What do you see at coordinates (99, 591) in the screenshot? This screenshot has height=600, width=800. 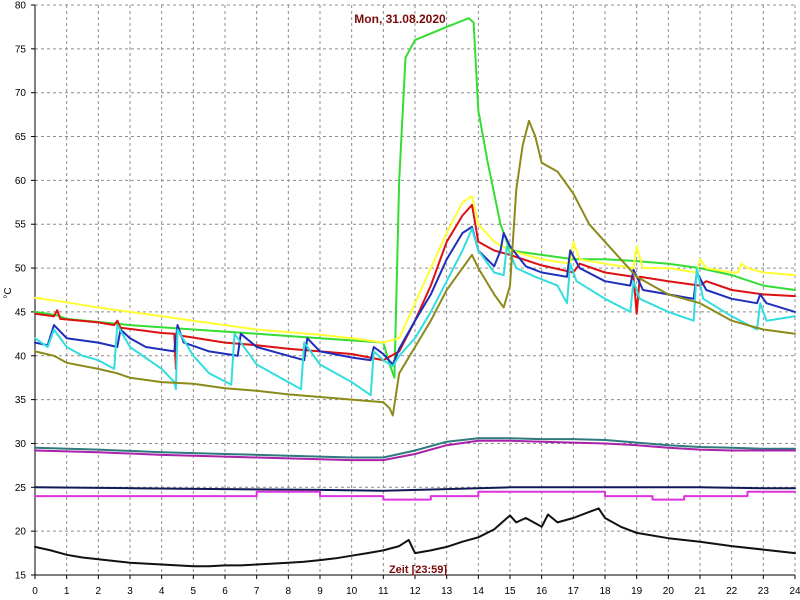 I see `x-tick-label: 2` at bounding box center [99, 591].